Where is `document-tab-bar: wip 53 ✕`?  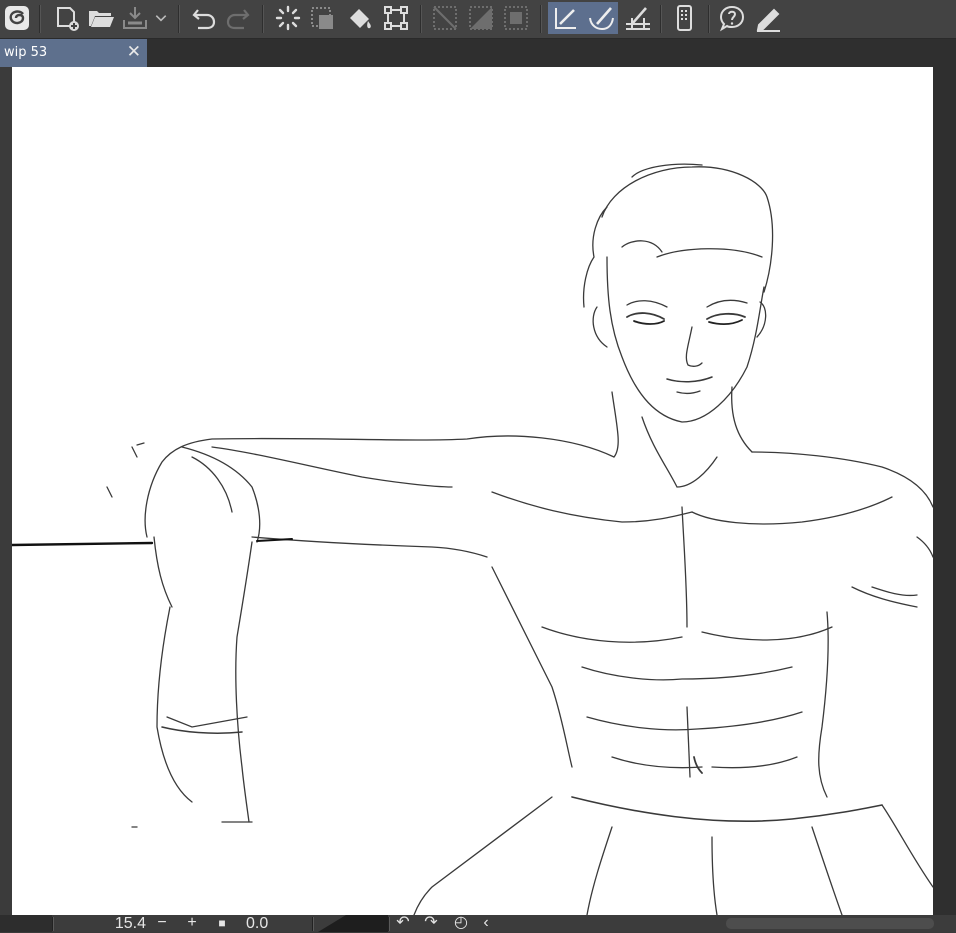 document-tab-bar: wip 53 ✕ is located at coordinates (478, 53).